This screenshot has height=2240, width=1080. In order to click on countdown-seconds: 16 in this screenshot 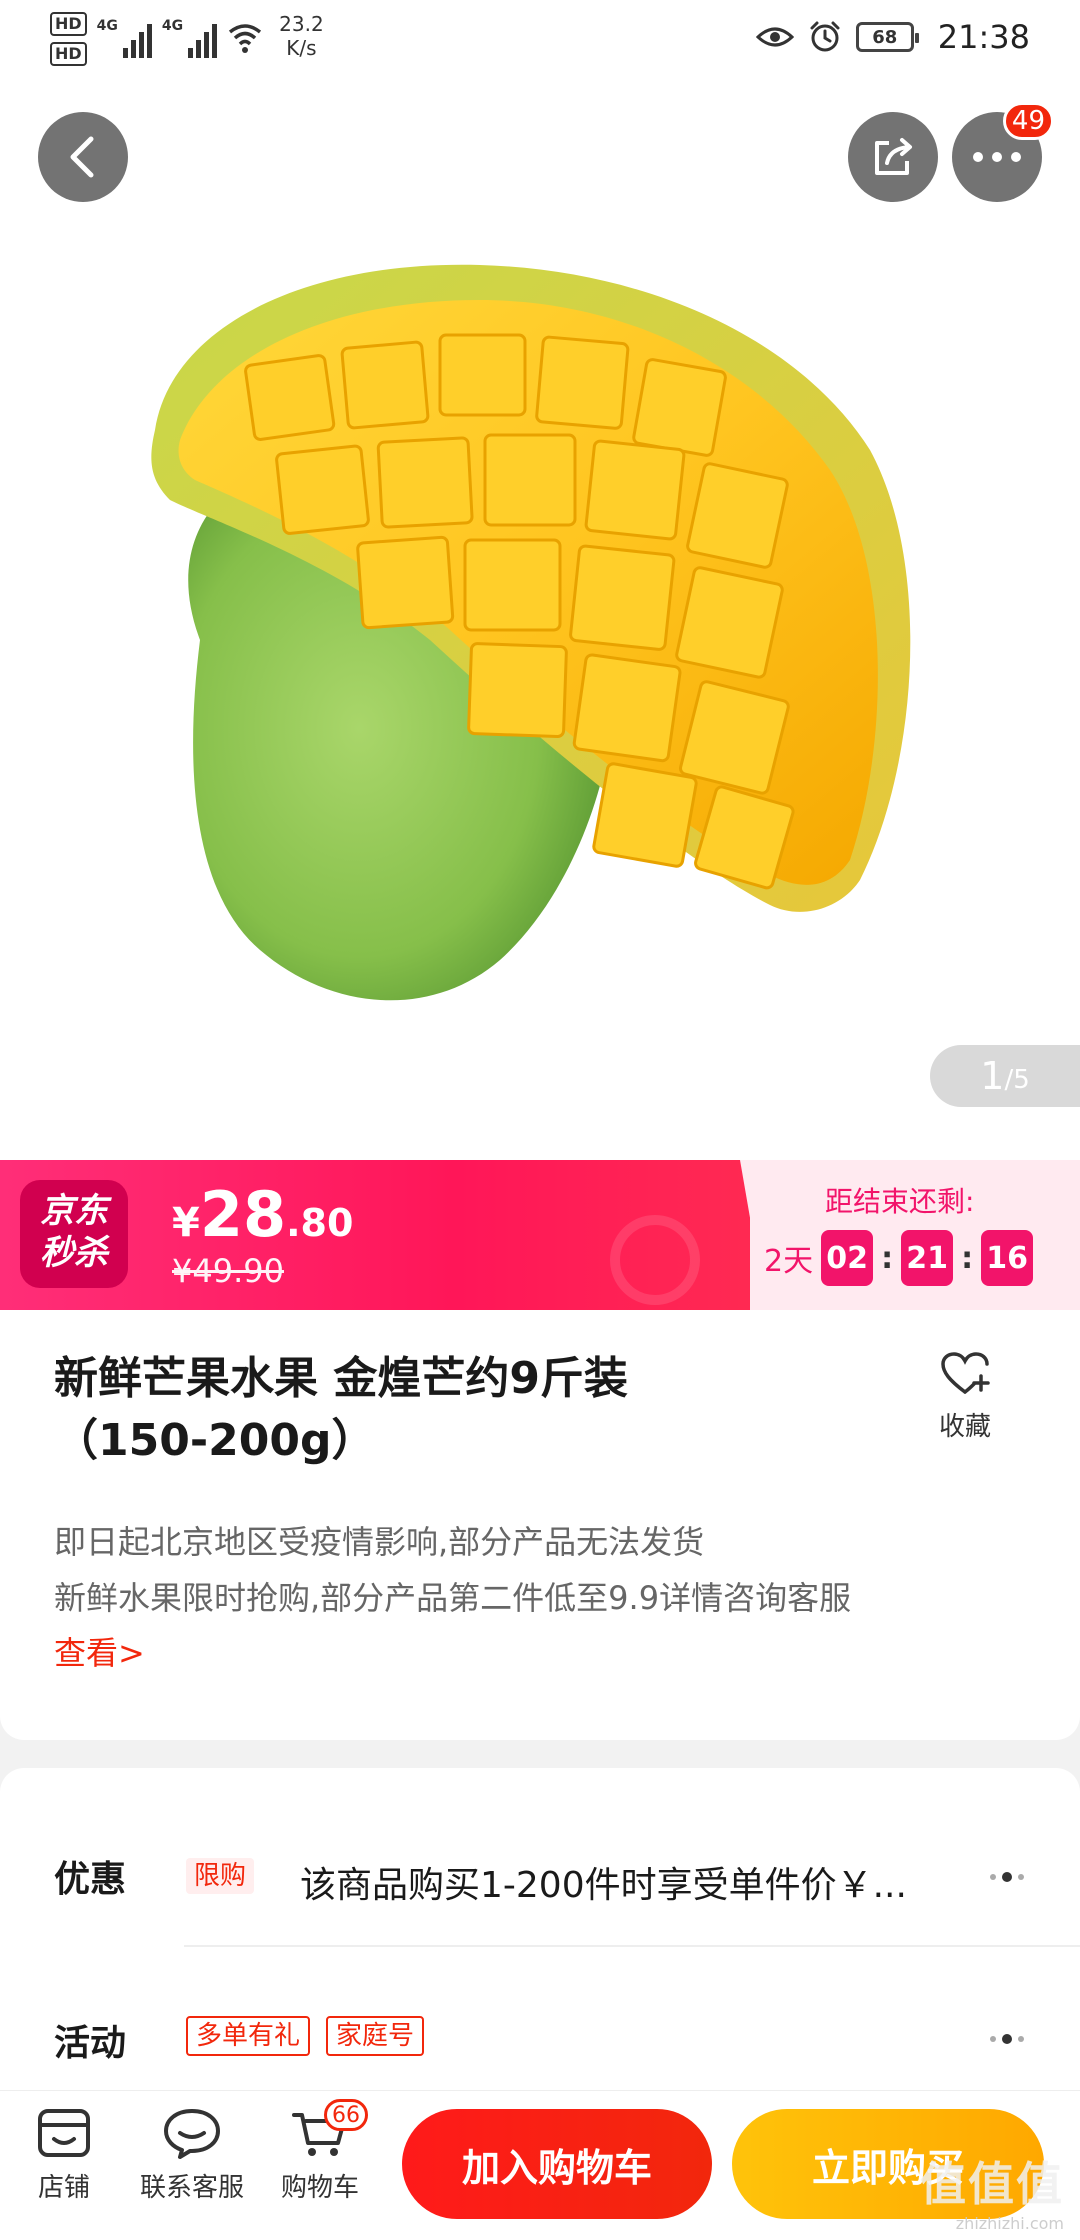, I will do `click(1007, 1258)`.